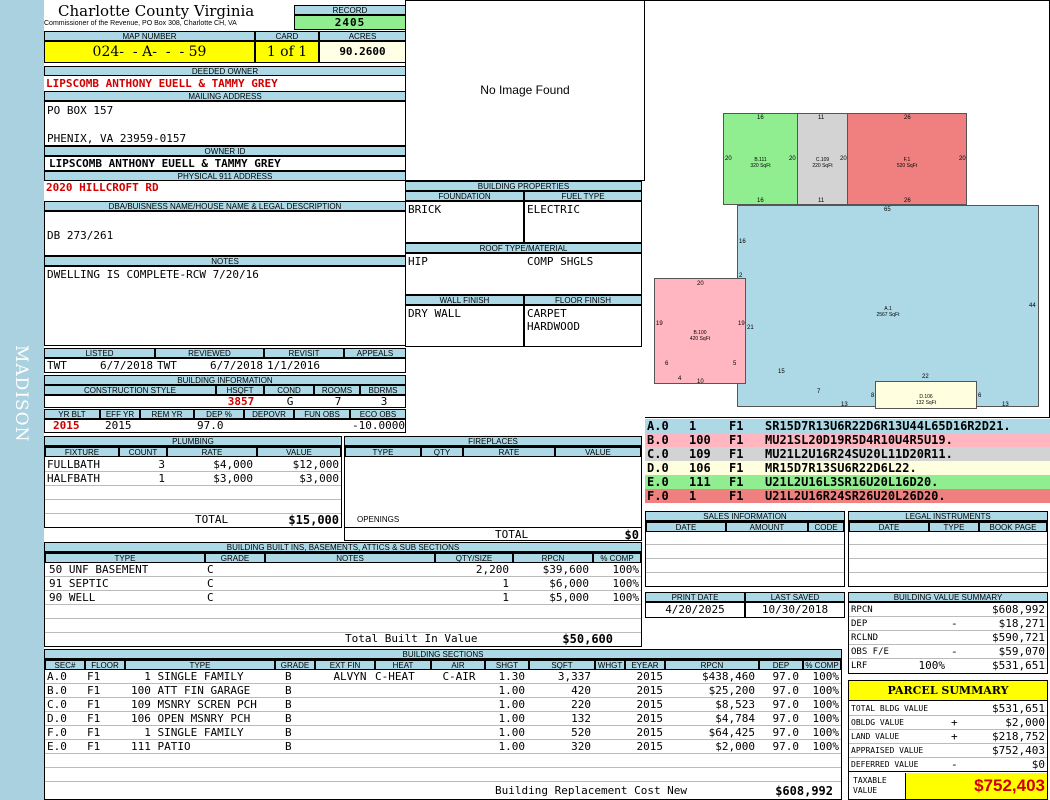 This screenshot has height=800, width=1050. Describe the element at coordinates (948, 624) in the screenshot. I see `bvs-dep-row: DEP - $18,271` at that location.